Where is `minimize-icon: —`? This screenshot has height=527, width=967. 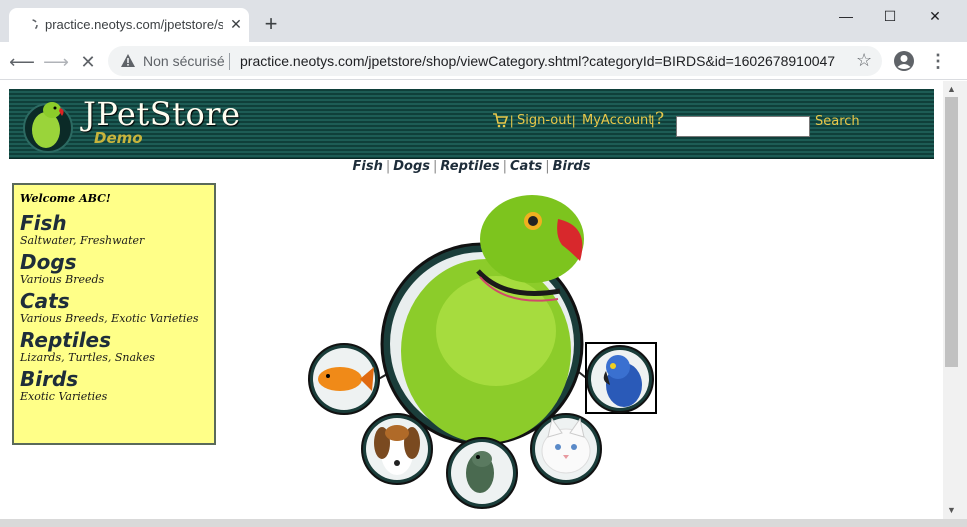 minimize-icon: — is located at coordinates (846, 16).